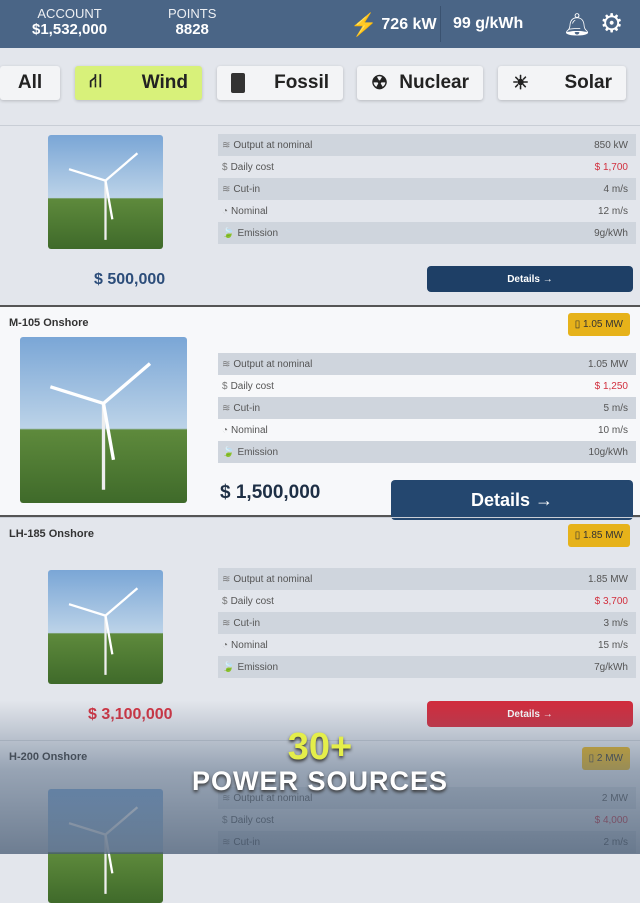  I want to click on account-stat: ACCOUNT $1,532,000, so click(69, 22).